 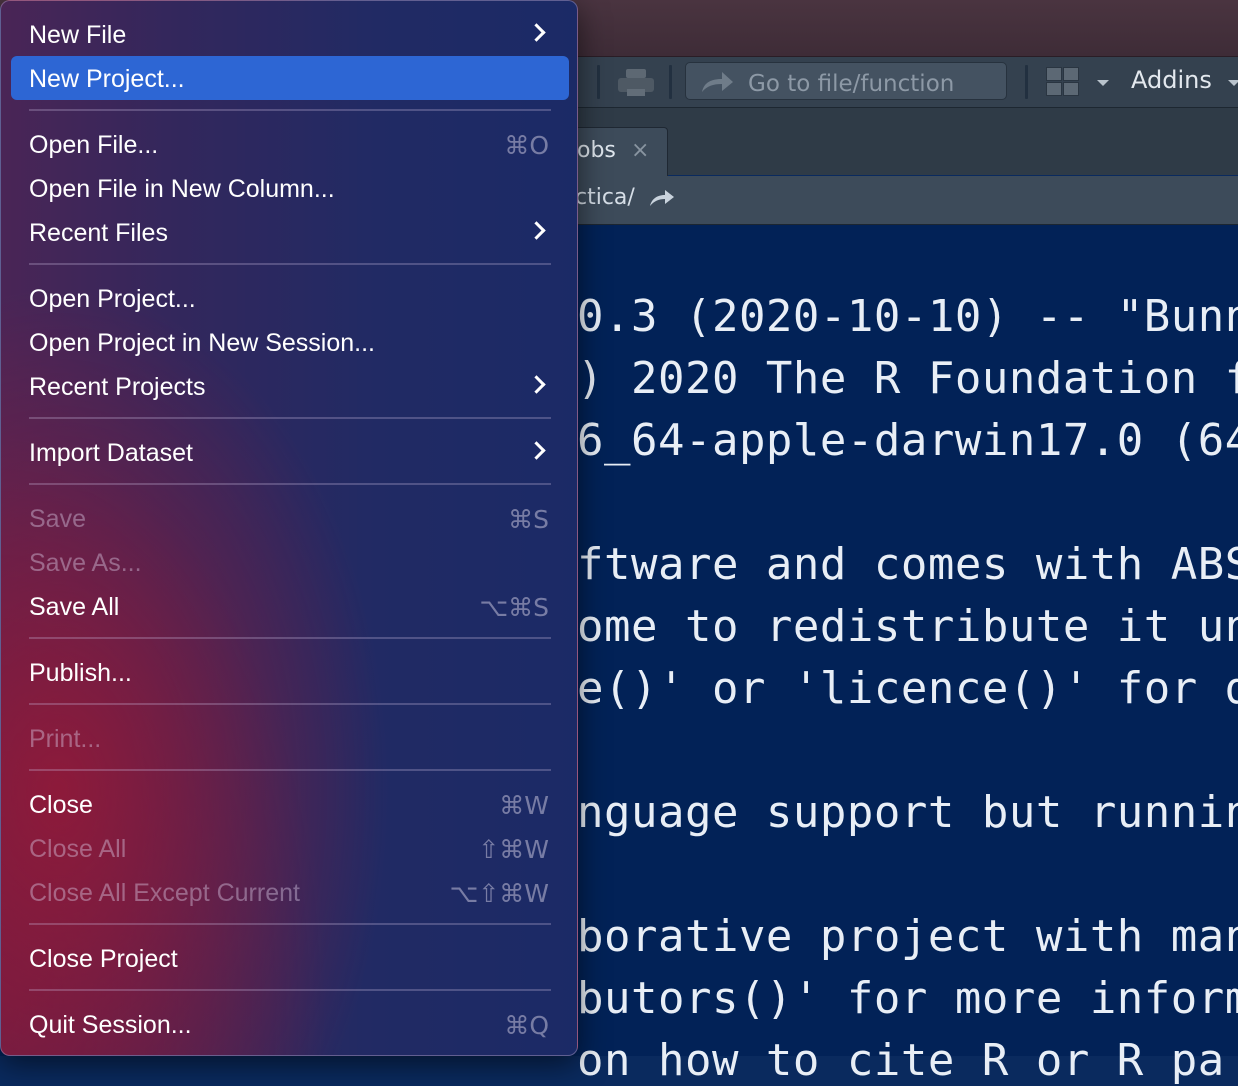 I want to click on console-line: on how to cite R or R pa, so click(x=901, y=1060).